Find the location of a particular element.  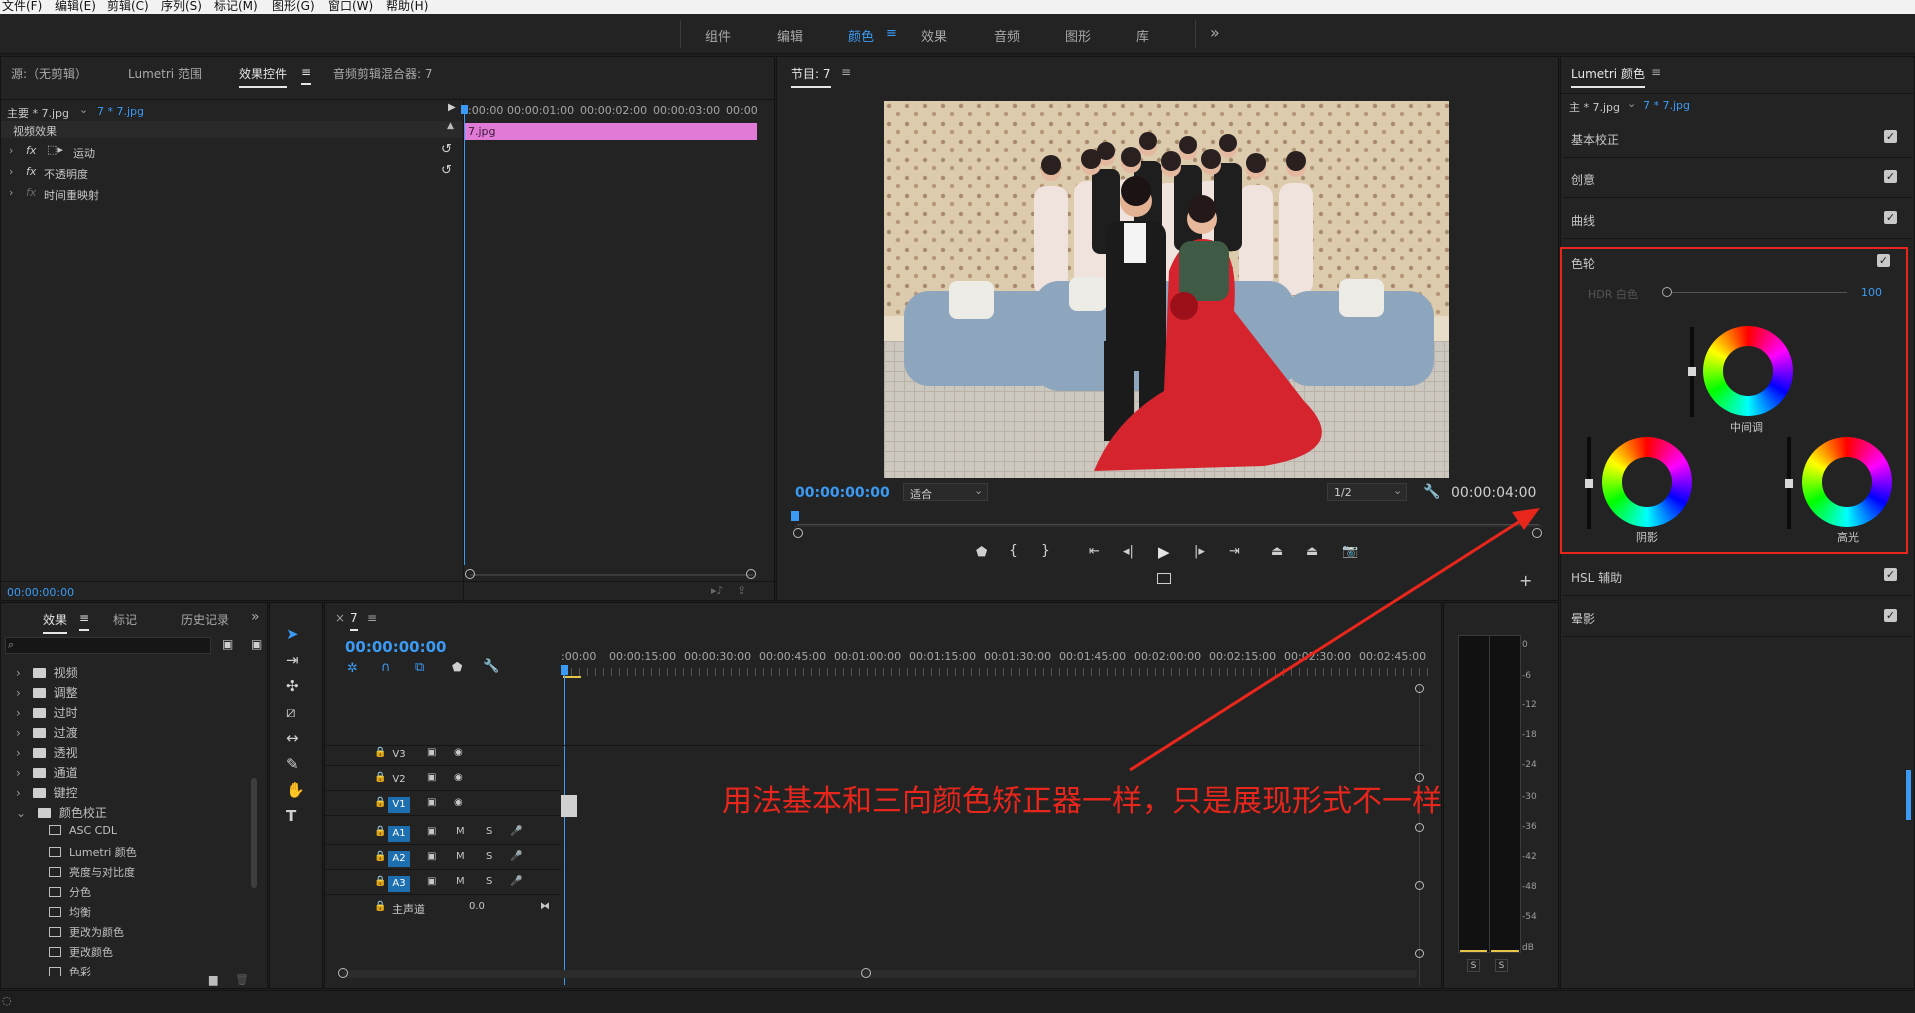

annotation-arrow is located at coordinates (1334, 640).